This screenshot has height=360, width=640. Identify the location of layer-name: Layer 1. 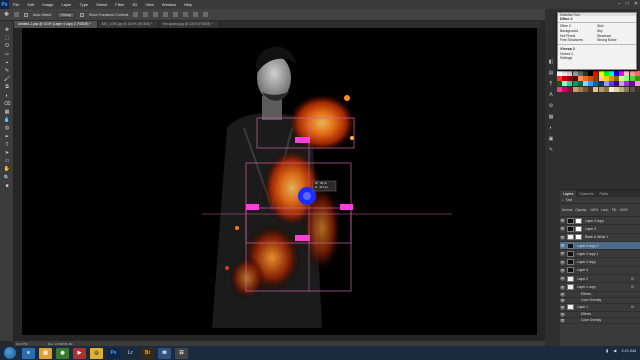
(582, 307).